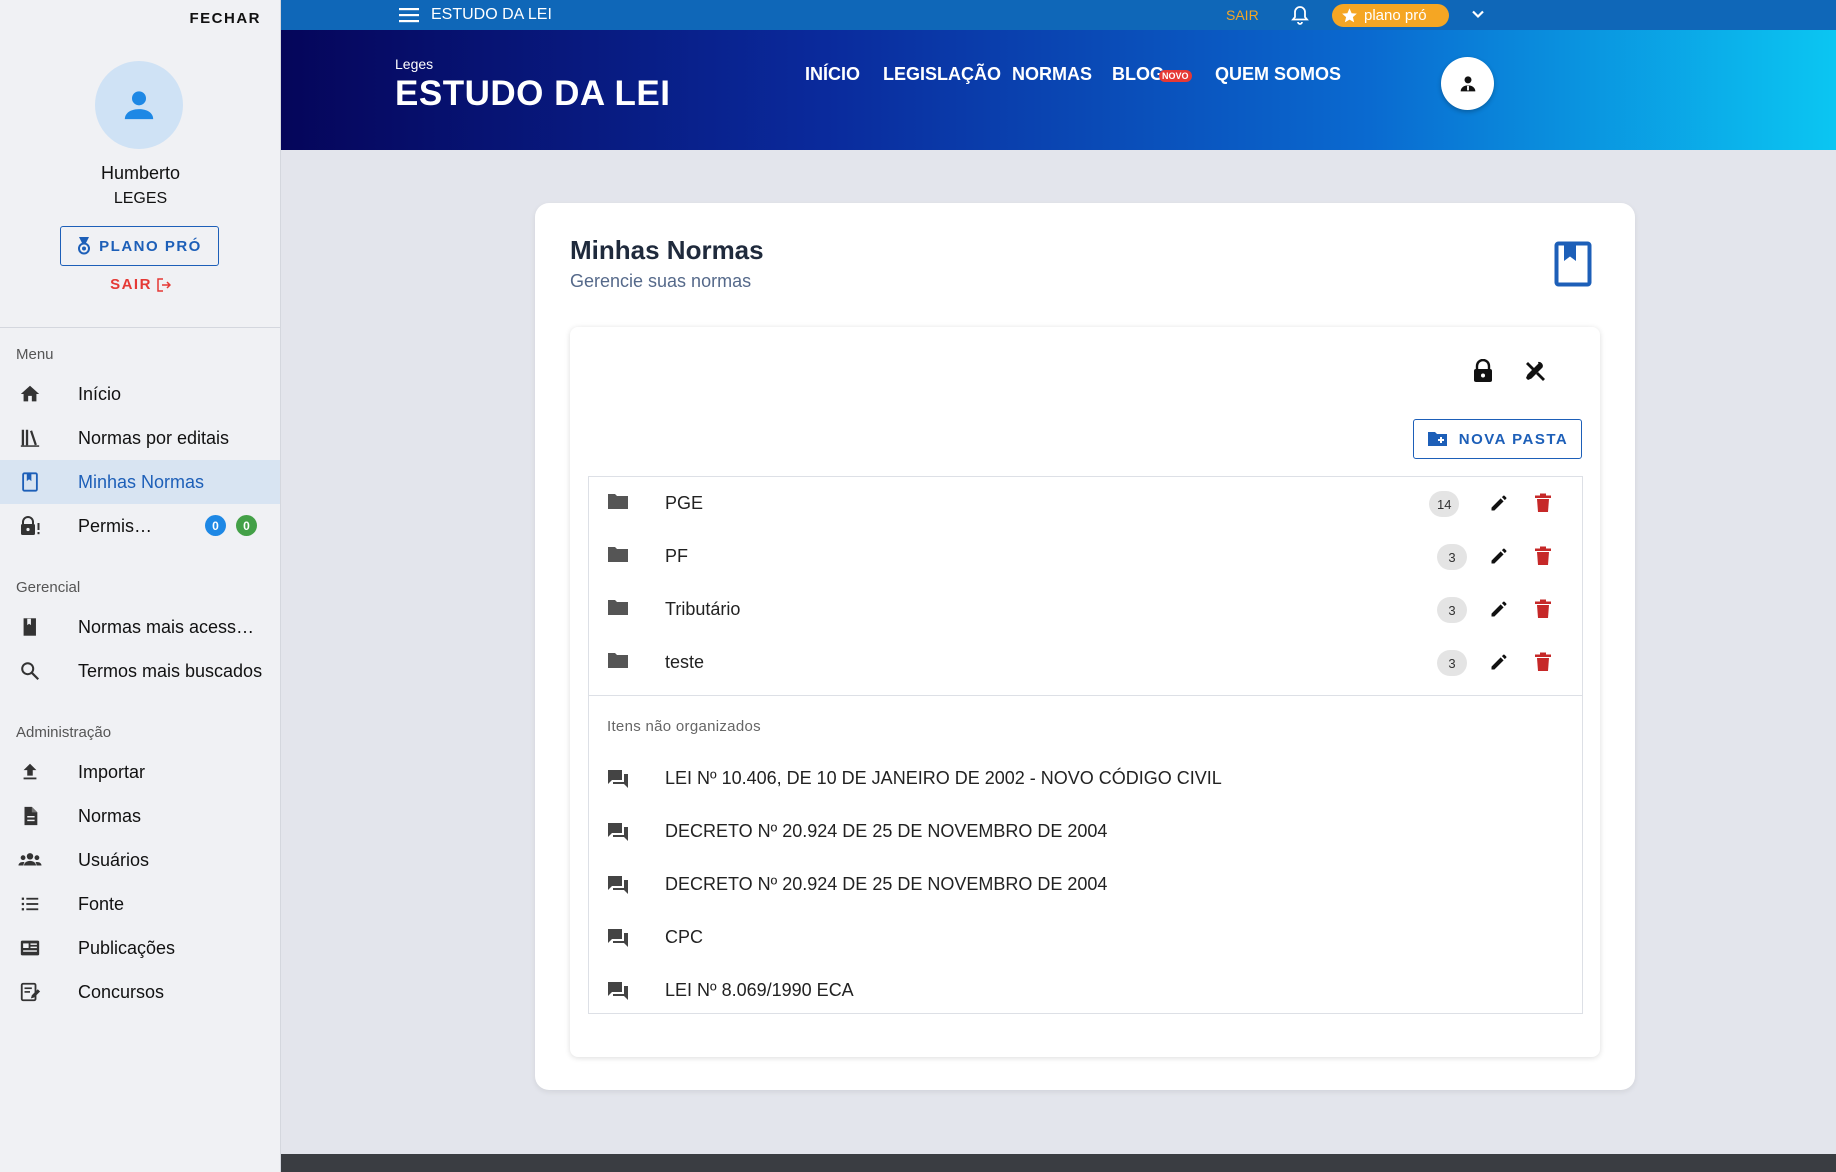  I want to click on user-name: Humberto, so click(140, 173).